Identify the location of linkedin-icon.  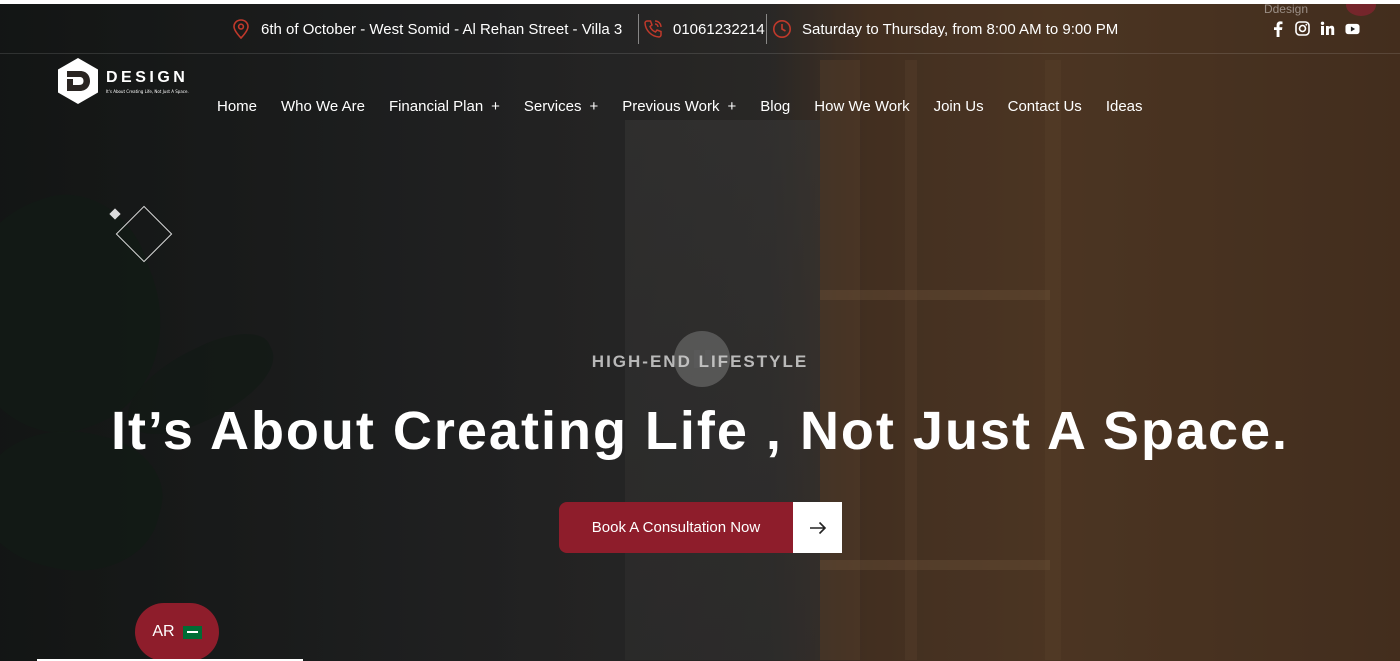
(1327, 28).